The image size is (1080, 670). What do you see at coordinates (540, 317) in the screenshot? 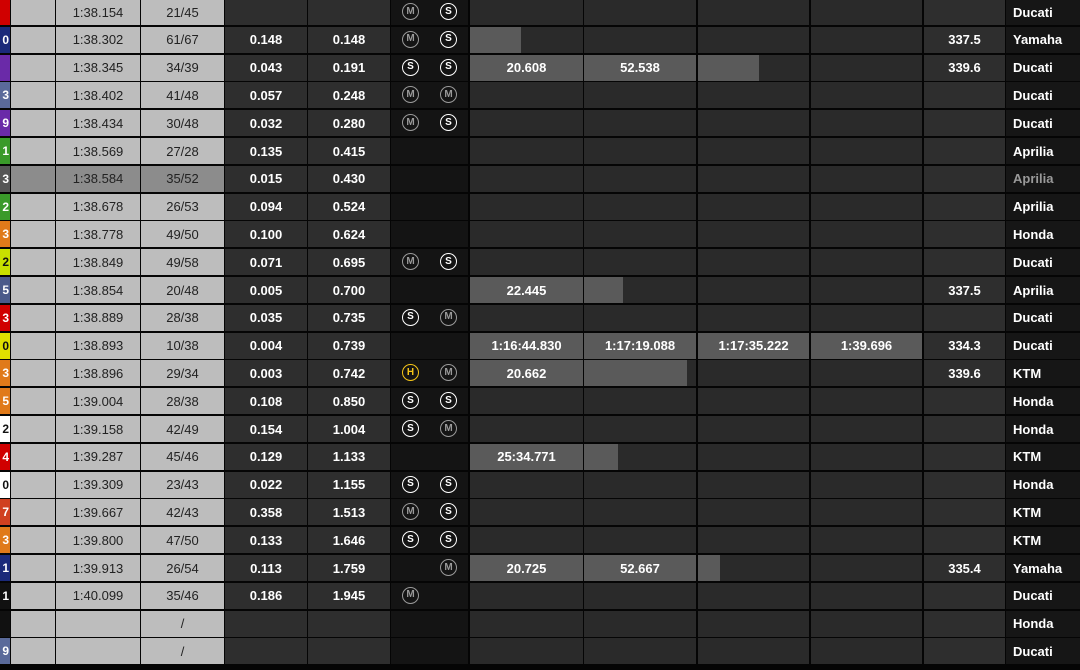
I see `timing-row: 3 1:38.889 28/38 0.035 0.735 S M Ducati` at bounding box center [540, 317].